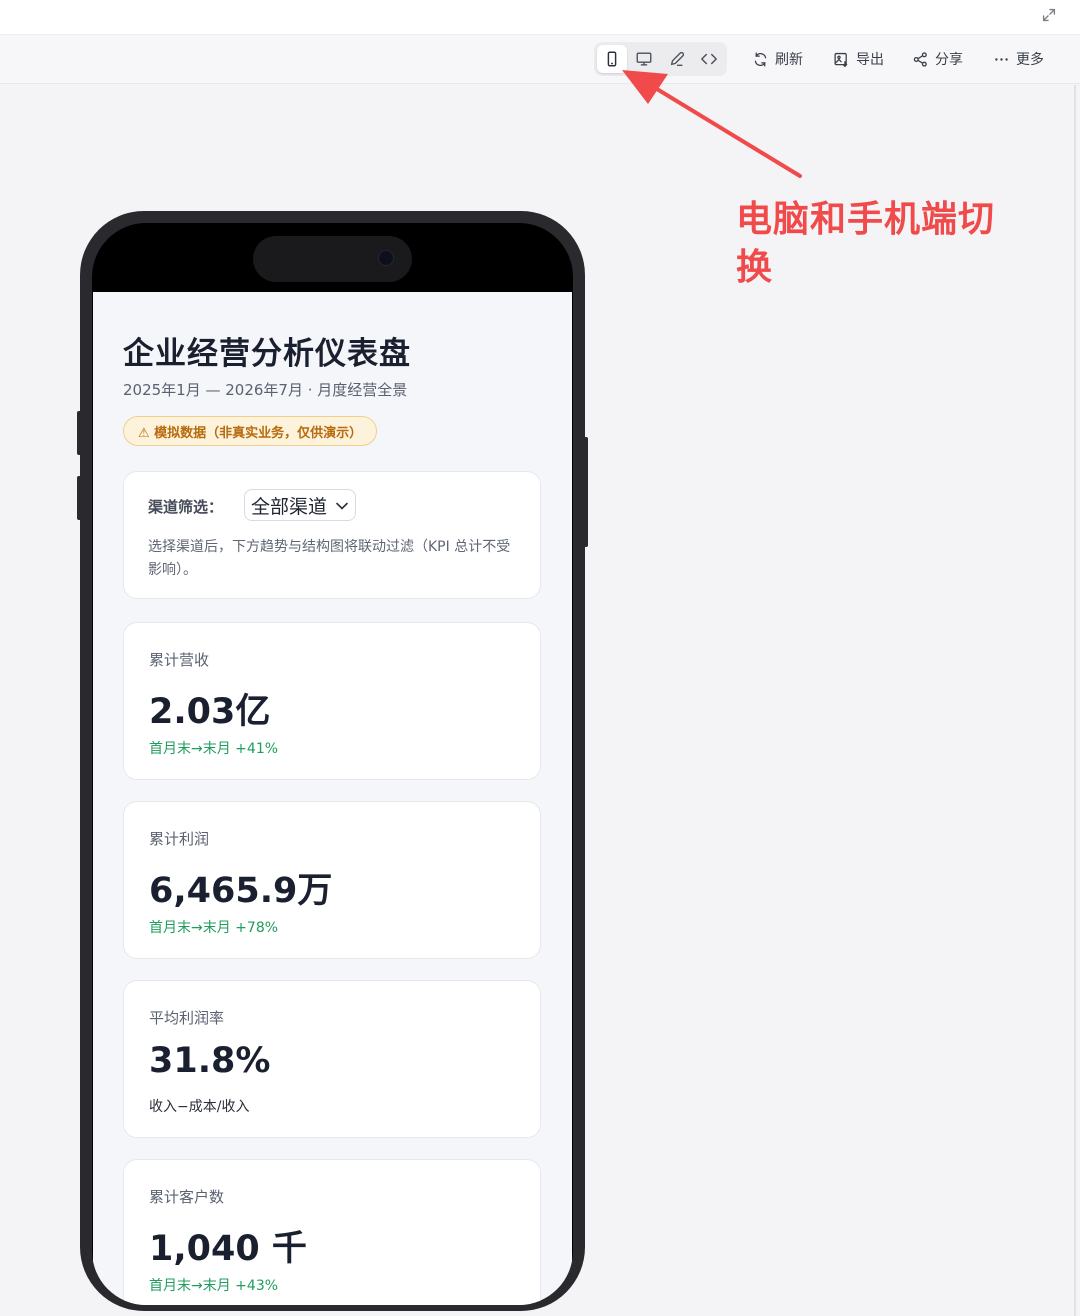 This screenshot has width=1080, height=1316. Describe the element at coordinates (920, 59) in the screenshot. I see `share-icon` at that location.